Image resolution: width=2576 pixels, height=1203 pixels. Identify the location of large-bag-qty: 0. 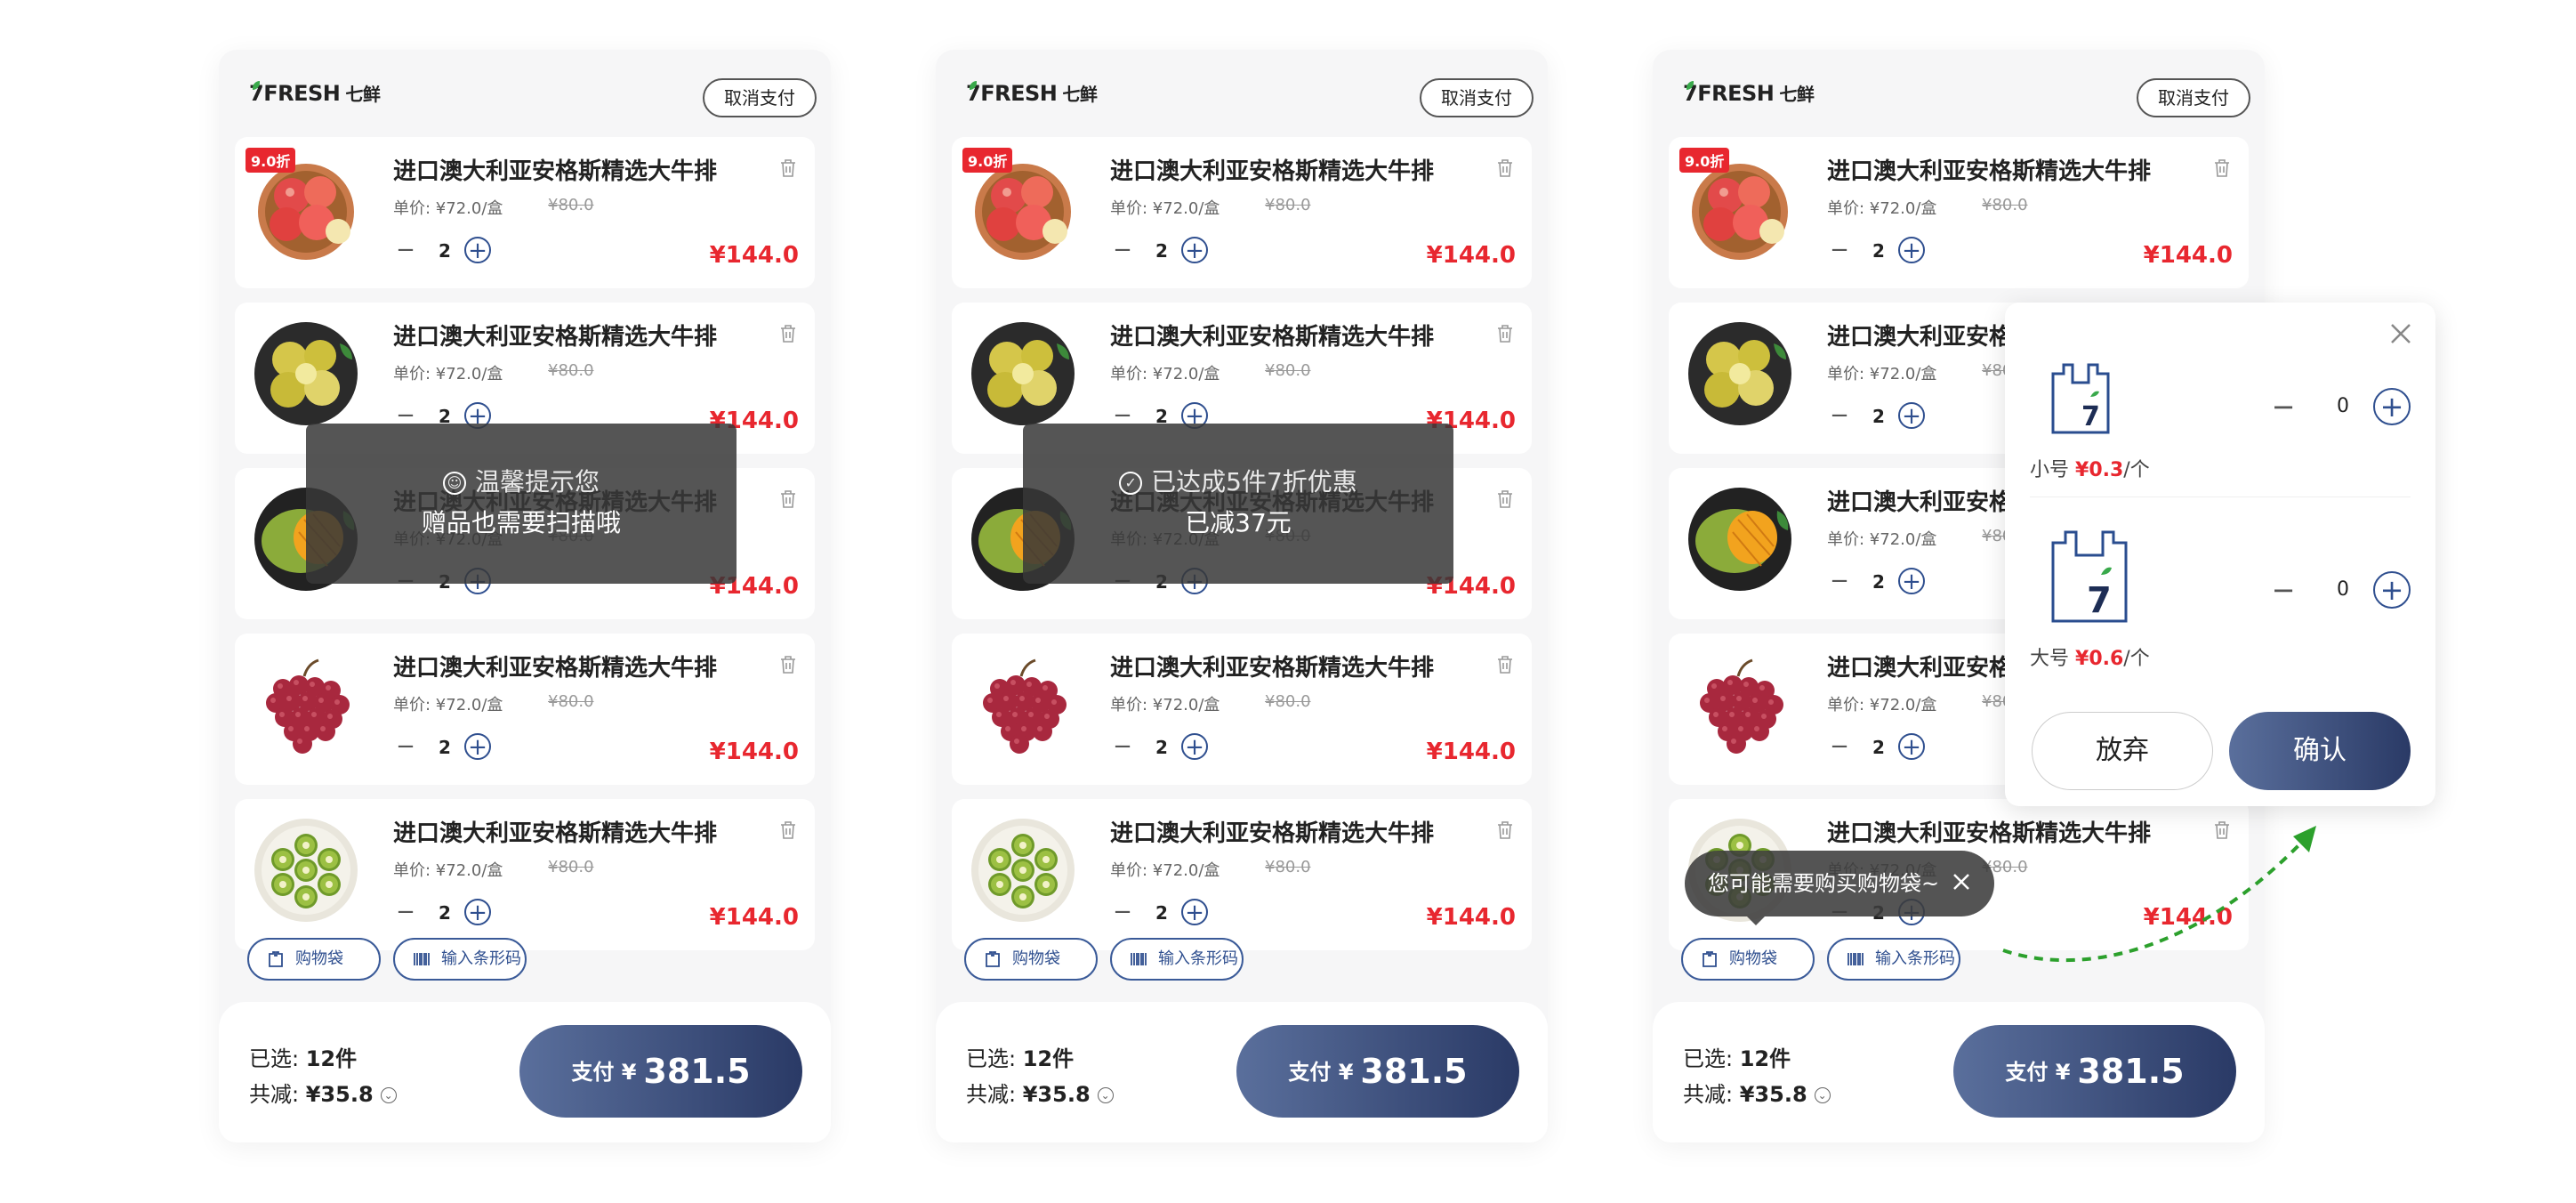
(2343, 589).